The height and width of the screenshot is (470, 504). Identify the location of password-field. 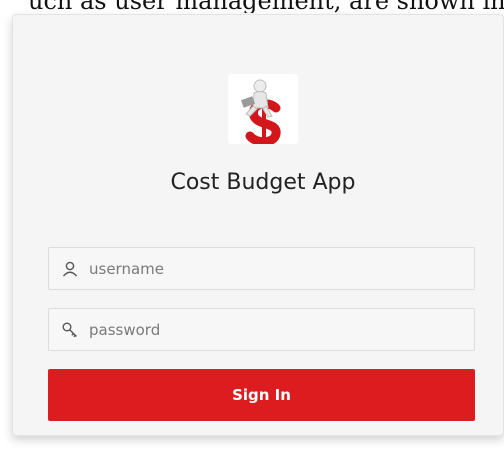
(261, 329).